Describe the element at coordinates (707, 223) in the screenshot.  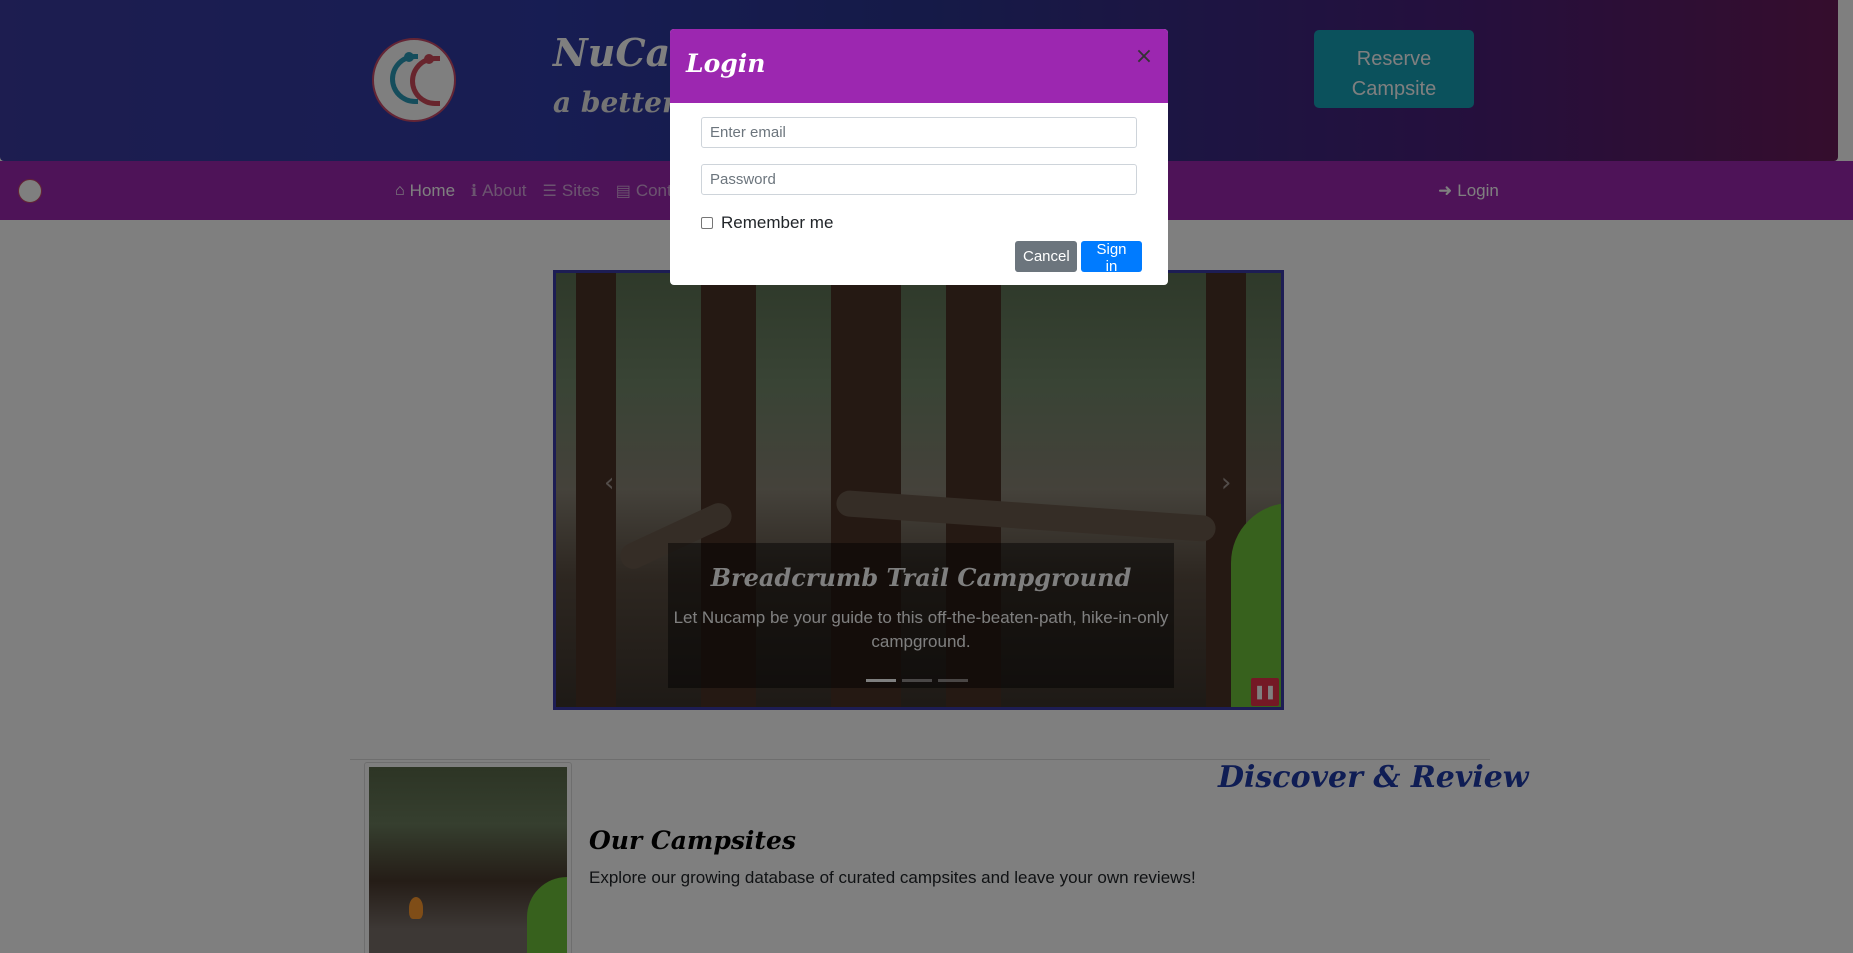
I see `remember-me-checkbox` at that location.